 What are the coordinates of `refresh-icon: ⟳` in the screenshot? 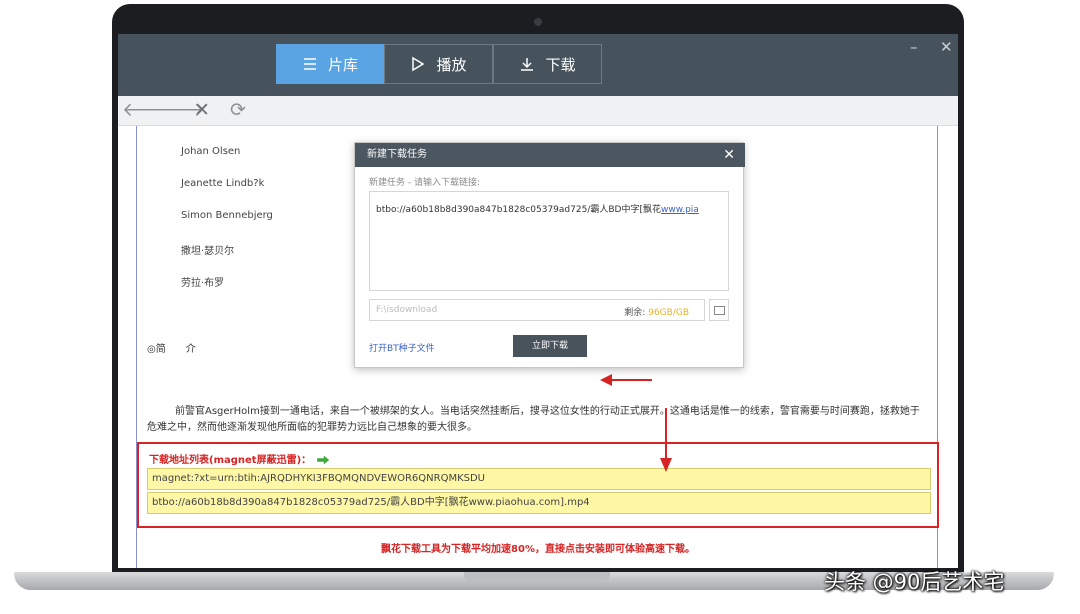 It's located at (238, 110).